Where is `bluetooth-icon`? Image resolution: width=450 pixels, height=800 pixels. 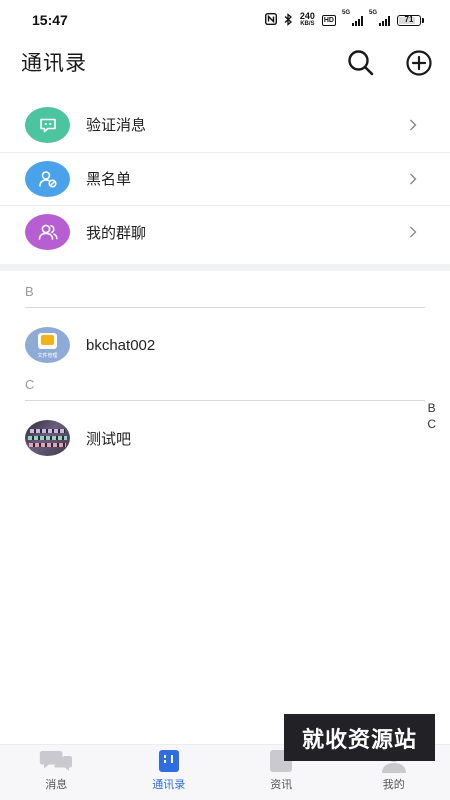 bluetooth-icon is located at coordinates (288, 20).